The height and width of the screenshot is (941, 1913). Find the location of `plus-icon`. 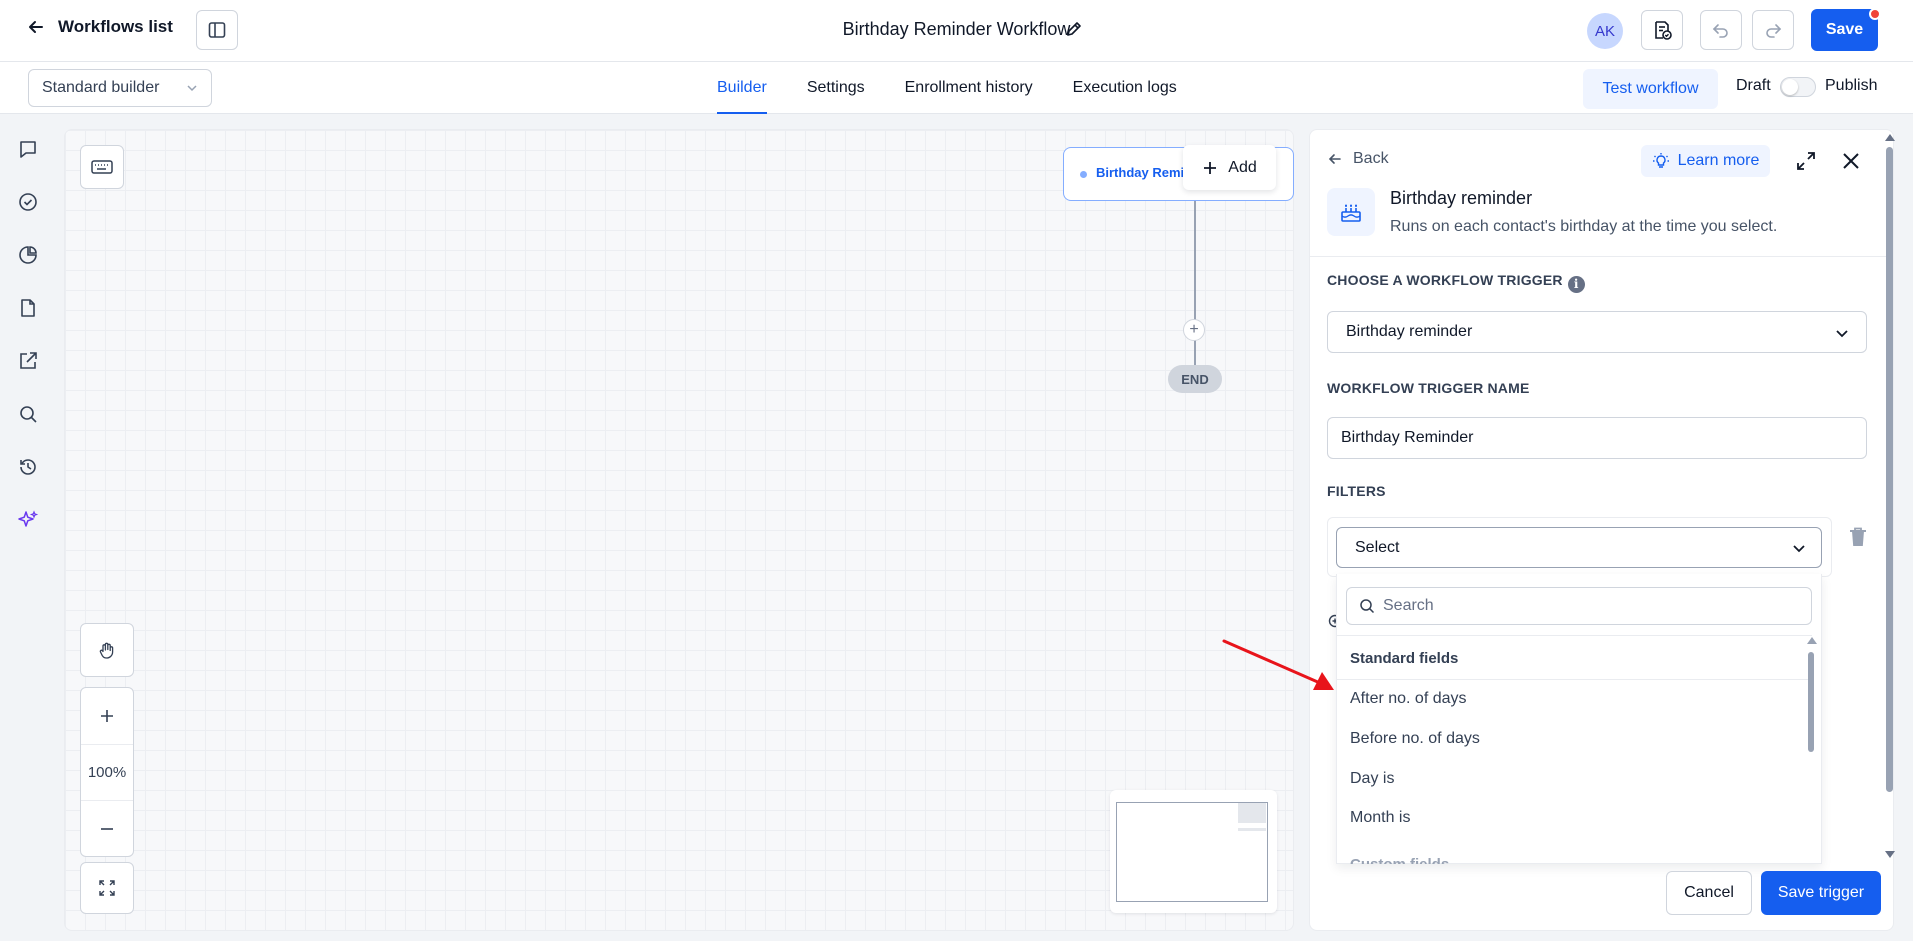

plus-icon is located at coordinates (1210, 167).